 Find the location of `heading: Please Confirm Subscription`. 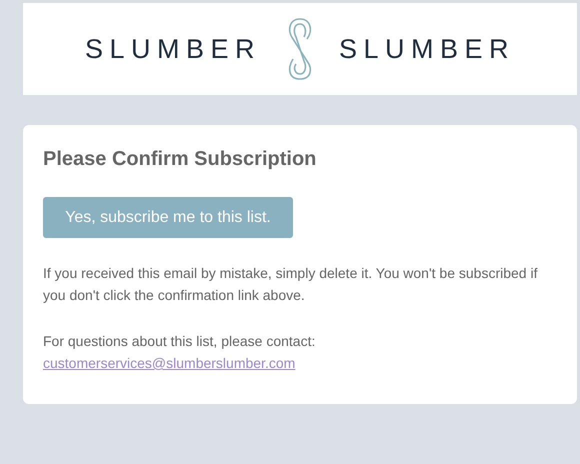

heading: Please Confirm Subscription is located at coordinates (180, 159).